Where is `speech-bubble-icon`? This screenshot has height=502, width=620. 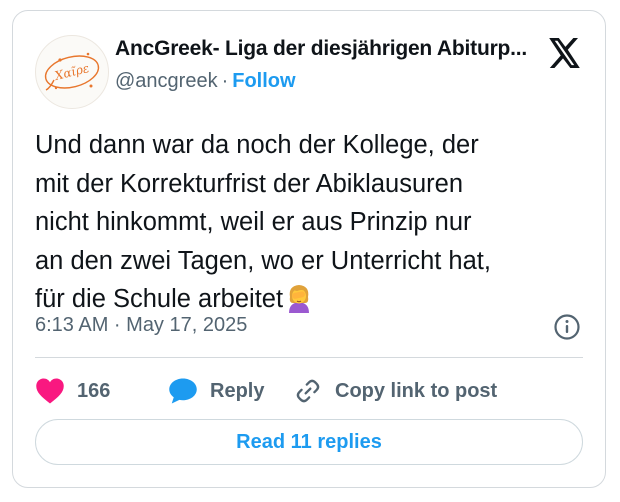
speech-bubble-icon is located at coordinates (183, 391).